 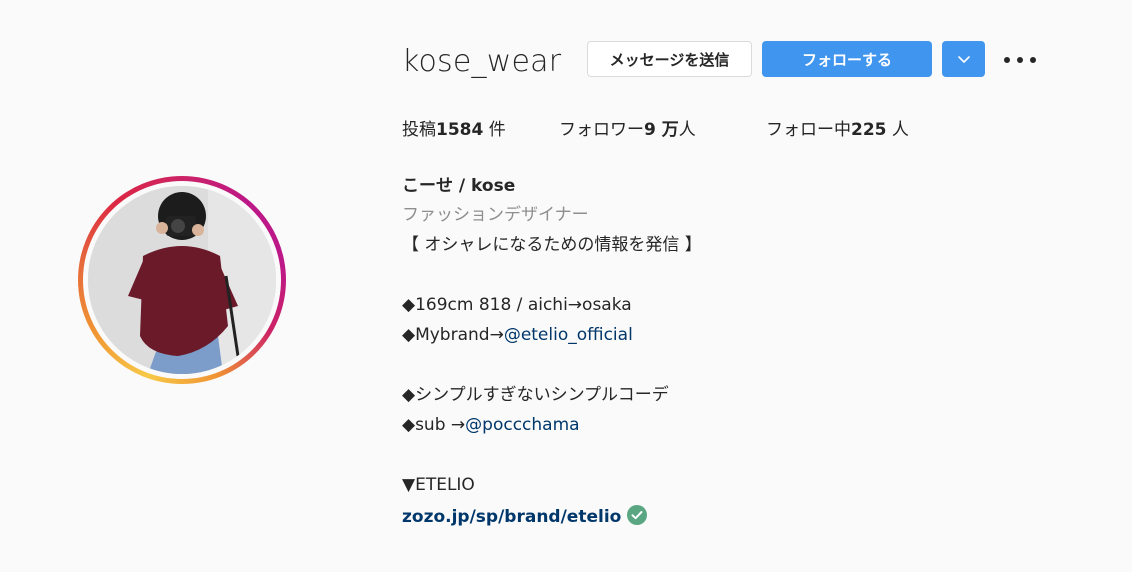 What do you see at coordinates (869, 130) in the screenshot?
I see `stat-following-value: 225` at bounding box center [869, 130].